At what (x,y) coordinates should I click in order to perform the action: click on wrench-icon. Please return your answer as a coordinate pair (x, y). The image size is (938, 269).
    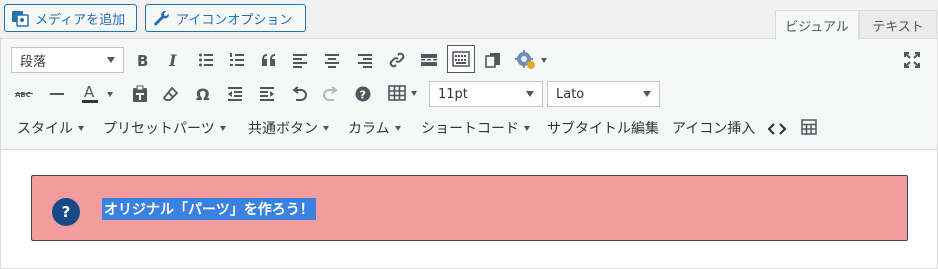
    Looking at the image, I should click on (161, 18).